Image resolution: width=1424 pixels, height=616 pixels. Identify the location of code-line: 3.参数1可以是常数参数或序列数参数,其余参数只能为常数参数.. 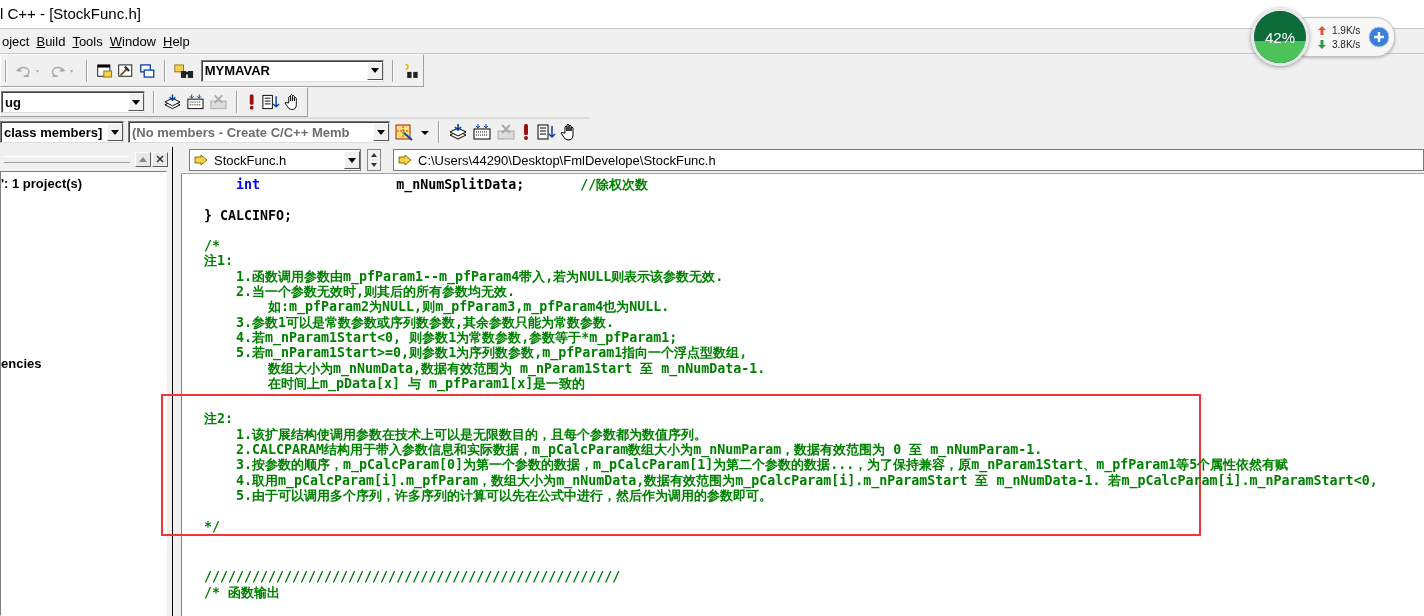
(425, 322).